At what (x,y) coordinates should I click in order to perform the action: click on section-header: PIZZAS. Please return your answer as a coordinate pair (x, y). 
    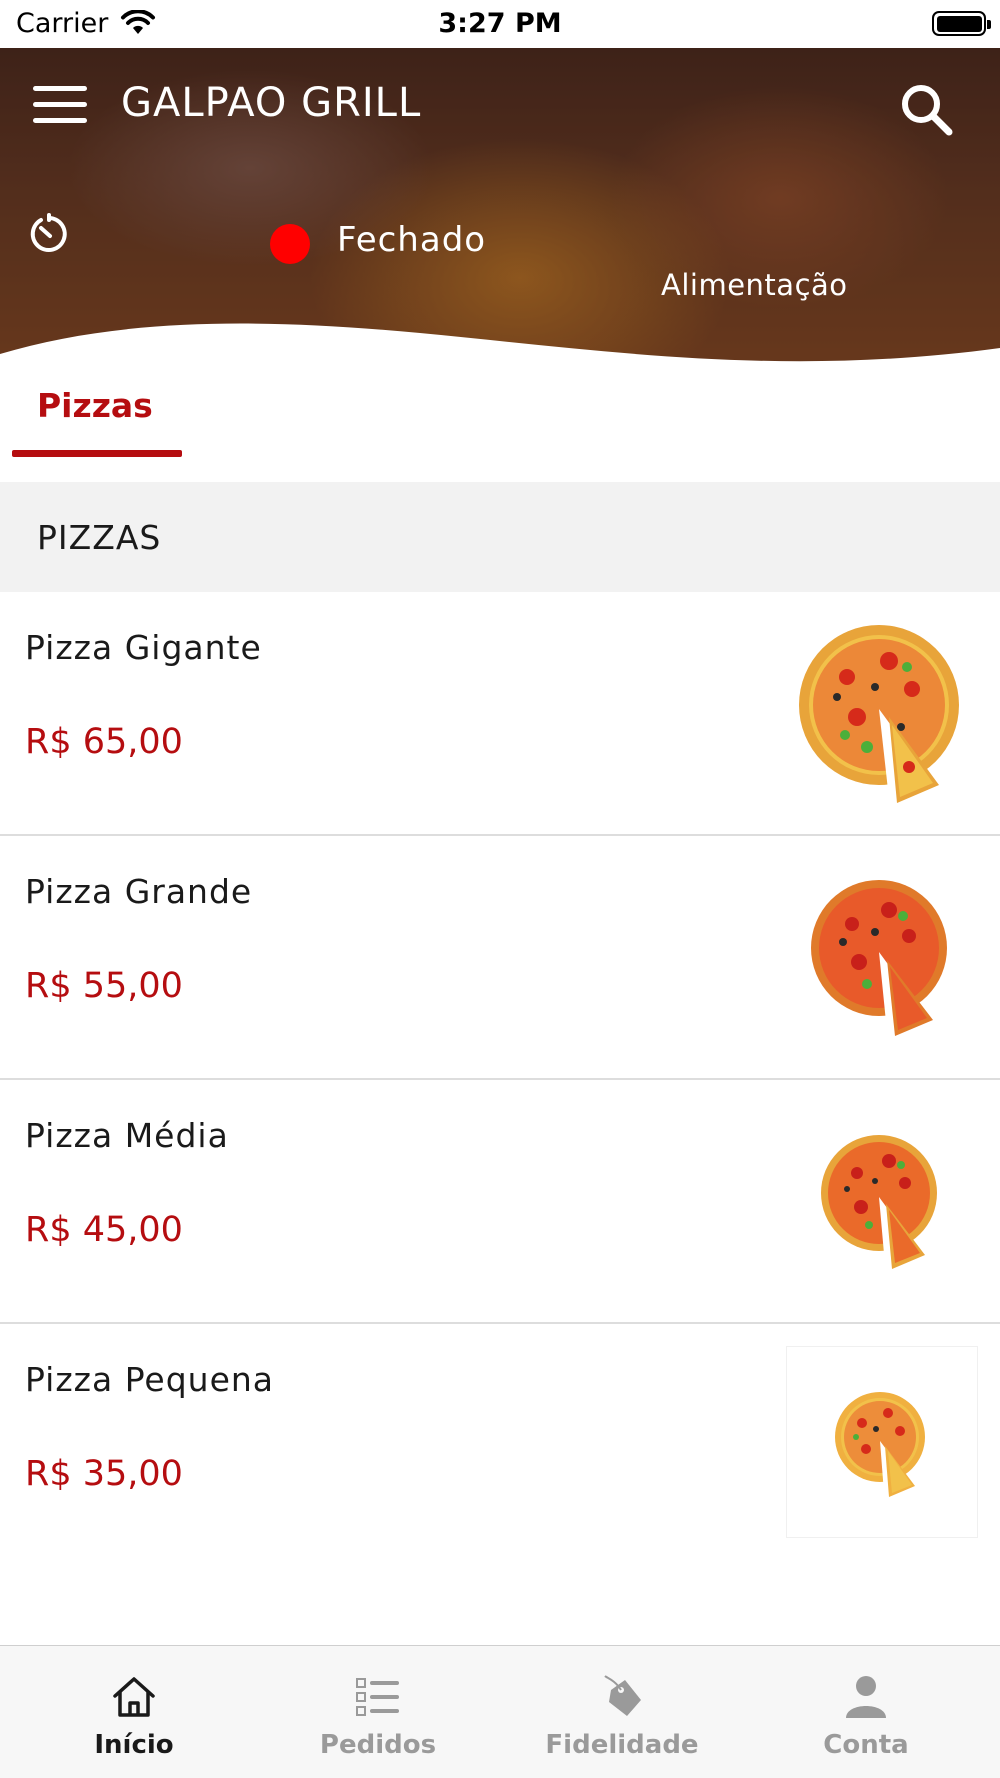
    Looking at the image, I should click on (500, 537).